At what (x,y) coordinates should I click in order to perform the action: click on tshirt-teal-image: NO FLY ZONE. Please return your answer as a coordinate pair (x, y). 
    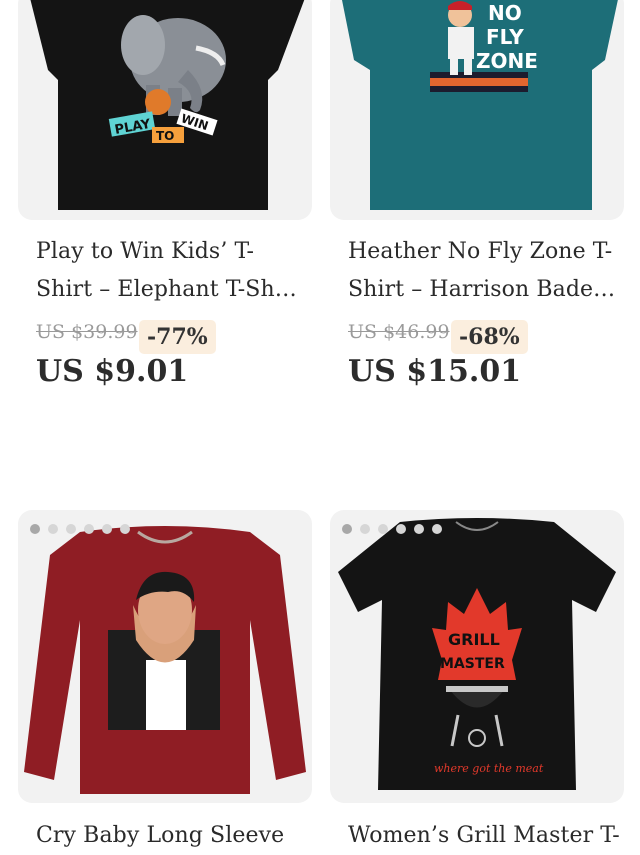
    Looking at the image, I should click on (480, 105).